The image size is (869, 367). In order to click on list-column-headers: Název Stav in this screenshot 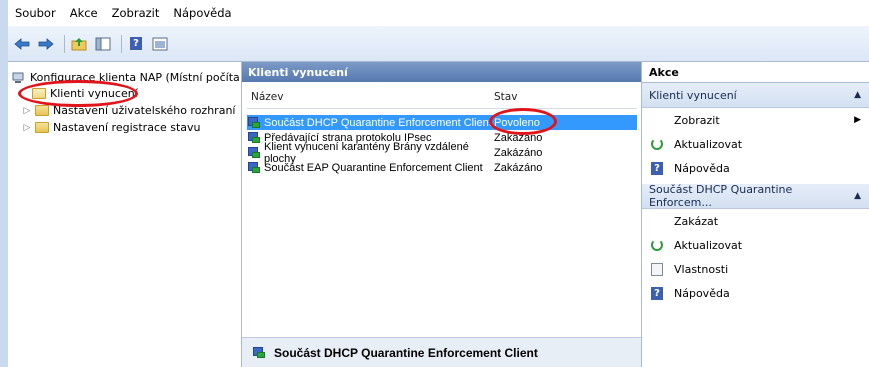, I will do `click(442, 97)`.